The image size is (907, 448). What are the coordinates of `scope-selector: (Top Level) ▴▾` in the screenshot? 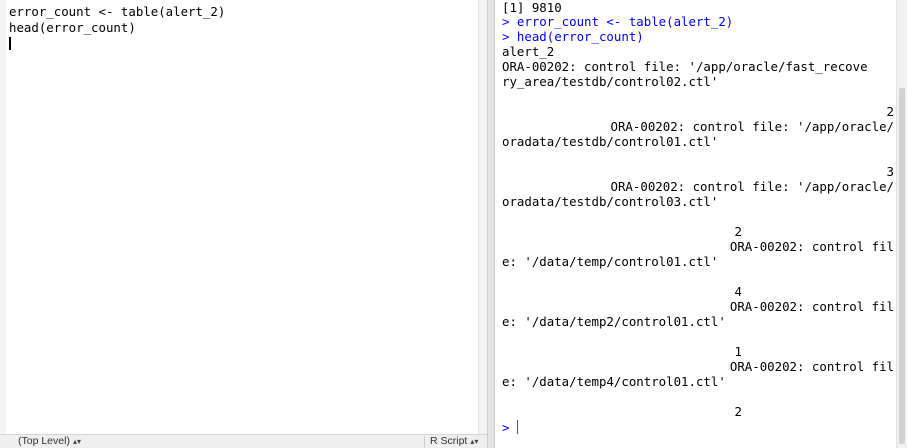 It's located at (63, 441).